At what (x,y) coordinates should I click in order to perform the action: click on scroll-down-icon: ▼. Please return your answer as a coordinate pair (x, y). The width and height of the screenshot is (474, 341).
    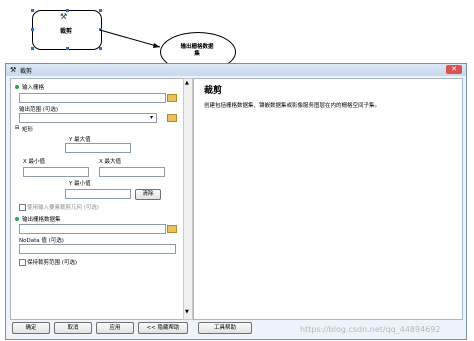
    Looking at the image, I should click on (187, 312).